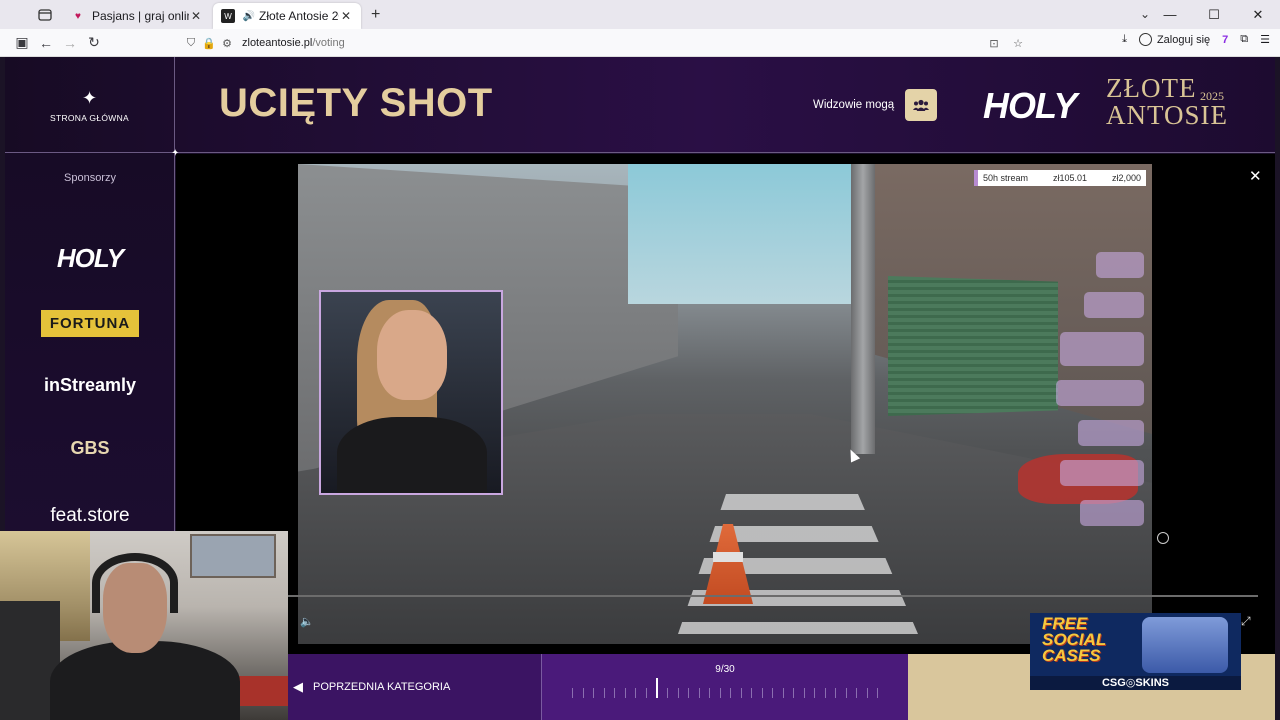 The width and height of the screenshot is (1280, 720). Describe the element at coordinates (90, 323) in the screenshot. I see `sponsor-fortuna: FORTUNA` at that location.